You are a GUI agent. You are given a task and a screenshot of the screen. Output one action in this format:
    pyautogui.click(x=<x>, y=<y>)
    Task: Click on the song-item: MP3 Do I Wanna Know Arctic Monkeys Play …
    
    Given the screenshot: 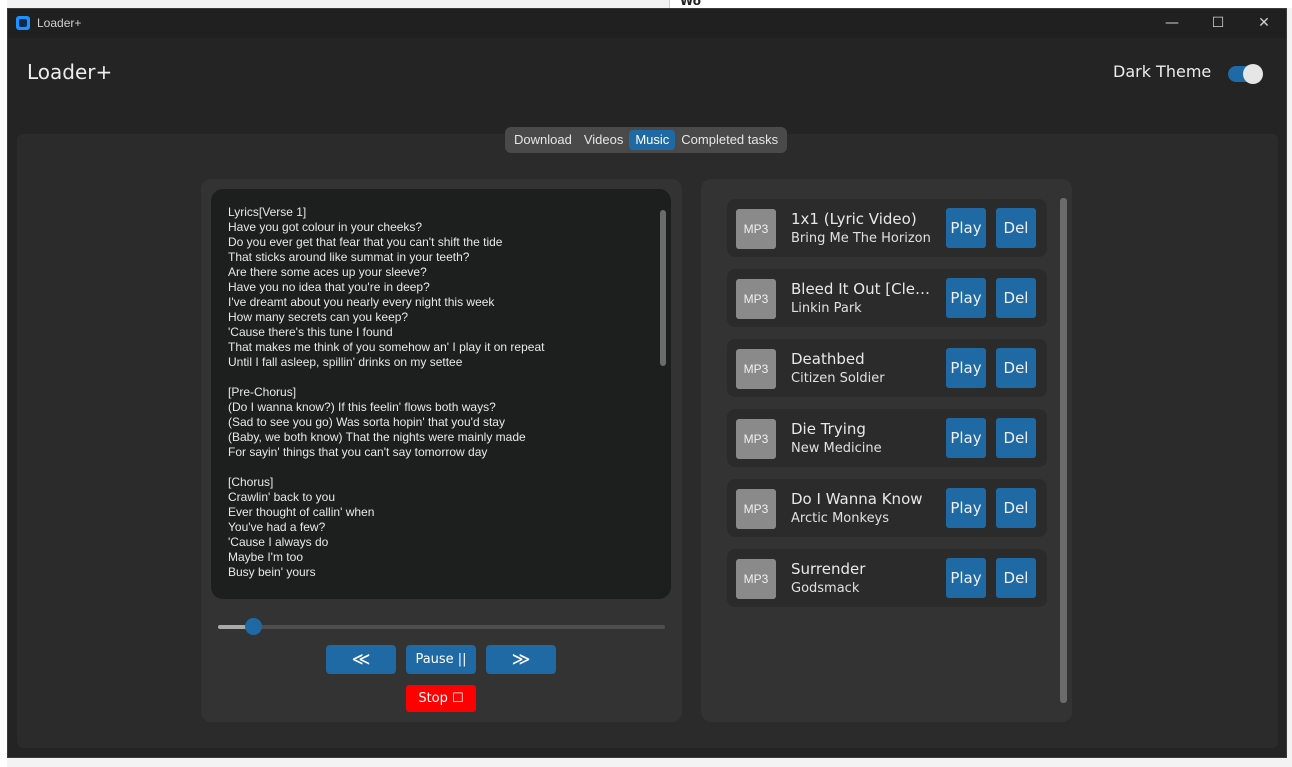 What is the action you would take?
    pyautogui.click(x=887, y=508)
    